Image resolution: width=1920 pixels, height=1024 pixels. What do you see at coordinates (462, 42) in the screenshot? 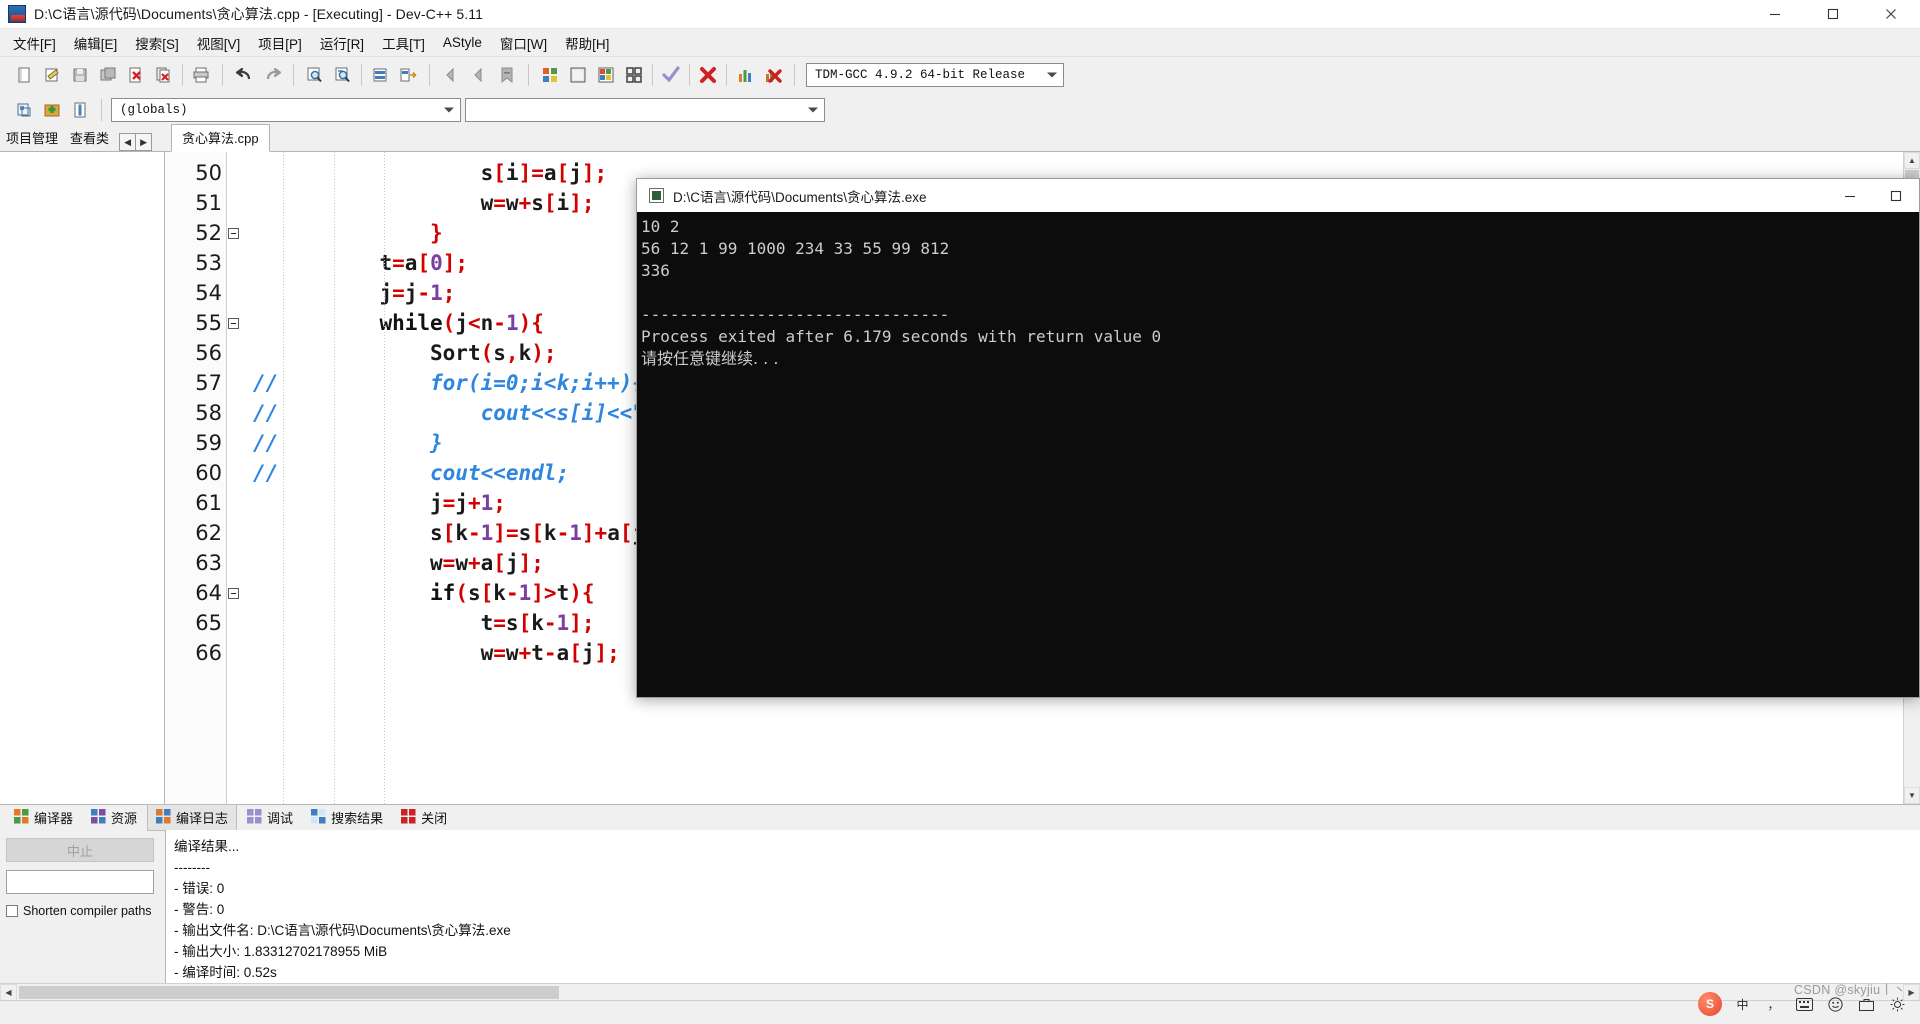
I see `menu-astyle: AStyle` at bounding box center [462, 42].